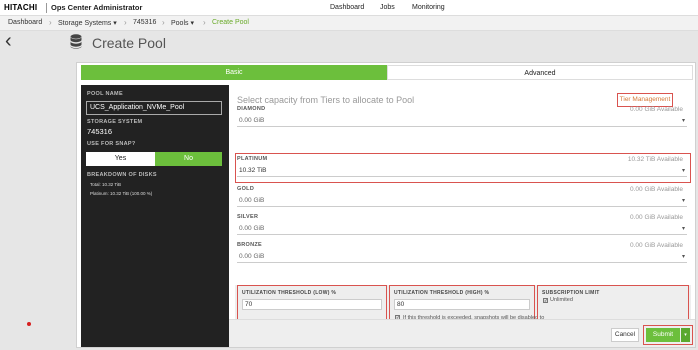 Image resolution: width=698 pixels, height=350 pixels. I want to click on tab-bar: Basic Advanced, so click(387, 72).